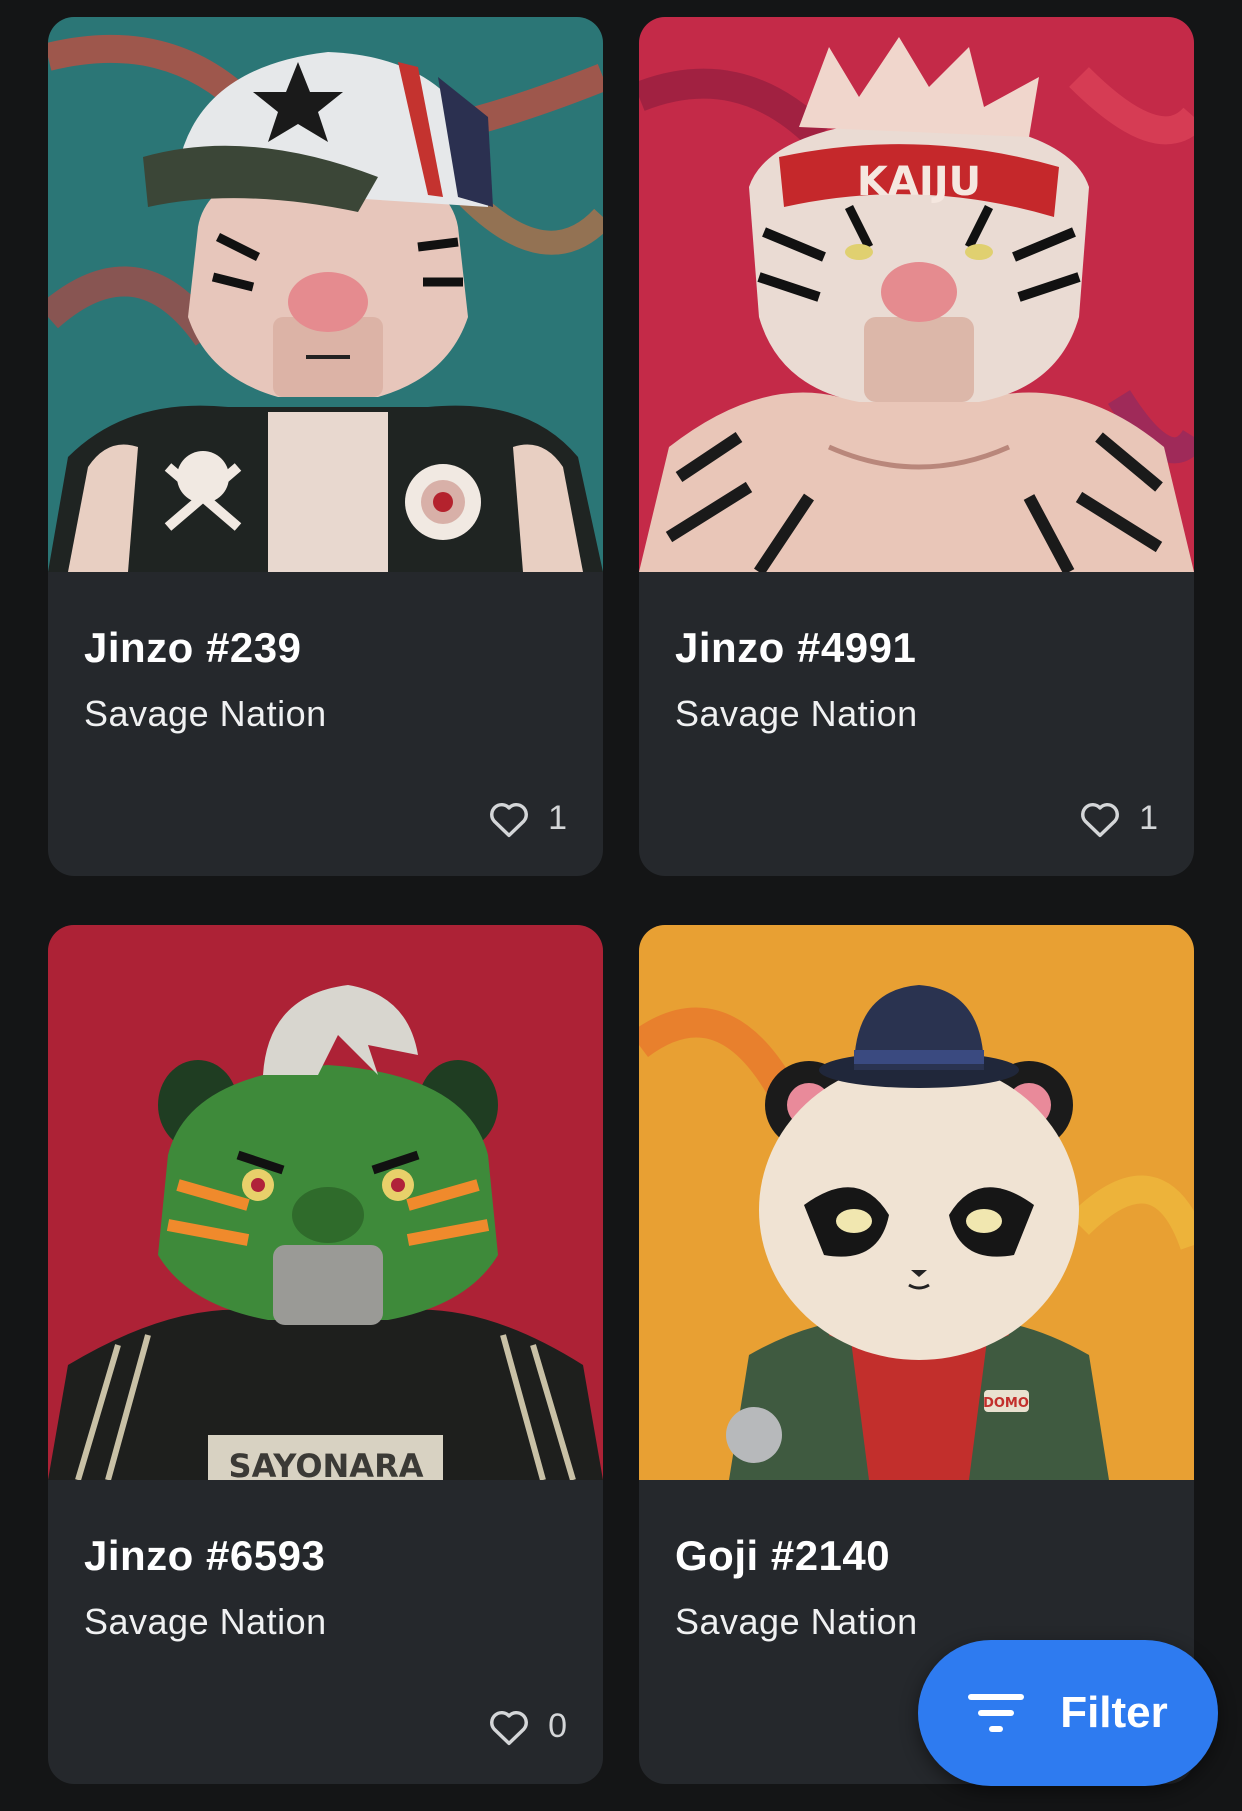 The width and height of the screenshot is (1242, 1811). Describe the element at coordinates (557, 1726) in the screenshot. I see `like-count: 0` at that location.